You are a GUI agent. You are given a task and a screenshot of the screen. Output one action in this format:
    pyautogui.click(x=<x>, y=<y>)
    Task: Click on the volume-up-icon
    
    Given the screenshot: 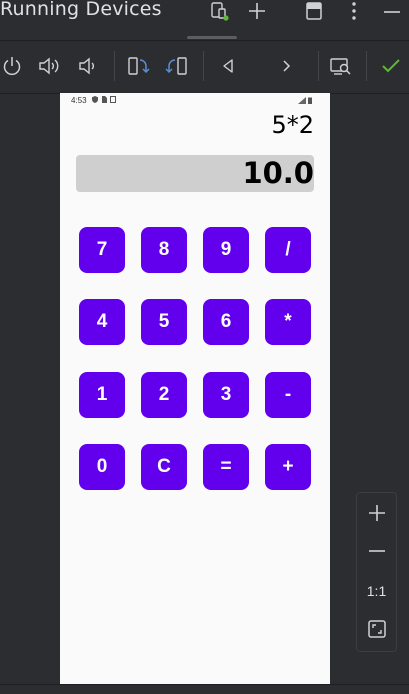 What is the action you would take?
    pyautogui.click(x=49, y=66)
    